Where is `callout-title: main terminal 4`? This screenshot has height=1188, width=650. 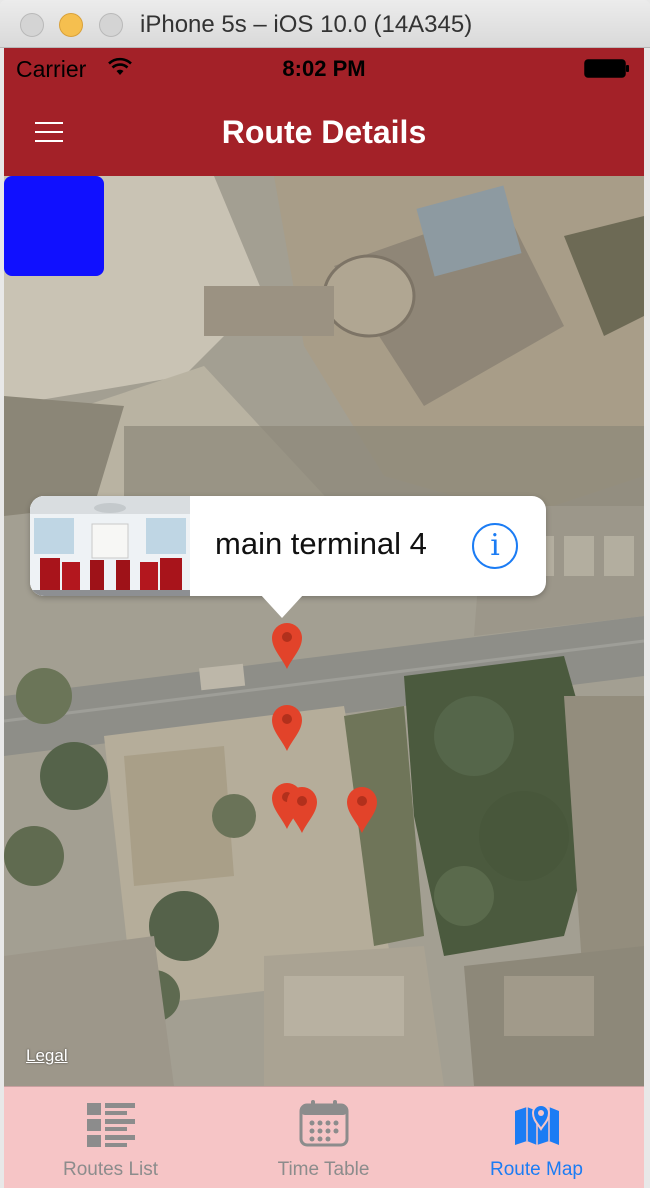 callout-title: main terminal 4 is located at coordinates (321, 543).